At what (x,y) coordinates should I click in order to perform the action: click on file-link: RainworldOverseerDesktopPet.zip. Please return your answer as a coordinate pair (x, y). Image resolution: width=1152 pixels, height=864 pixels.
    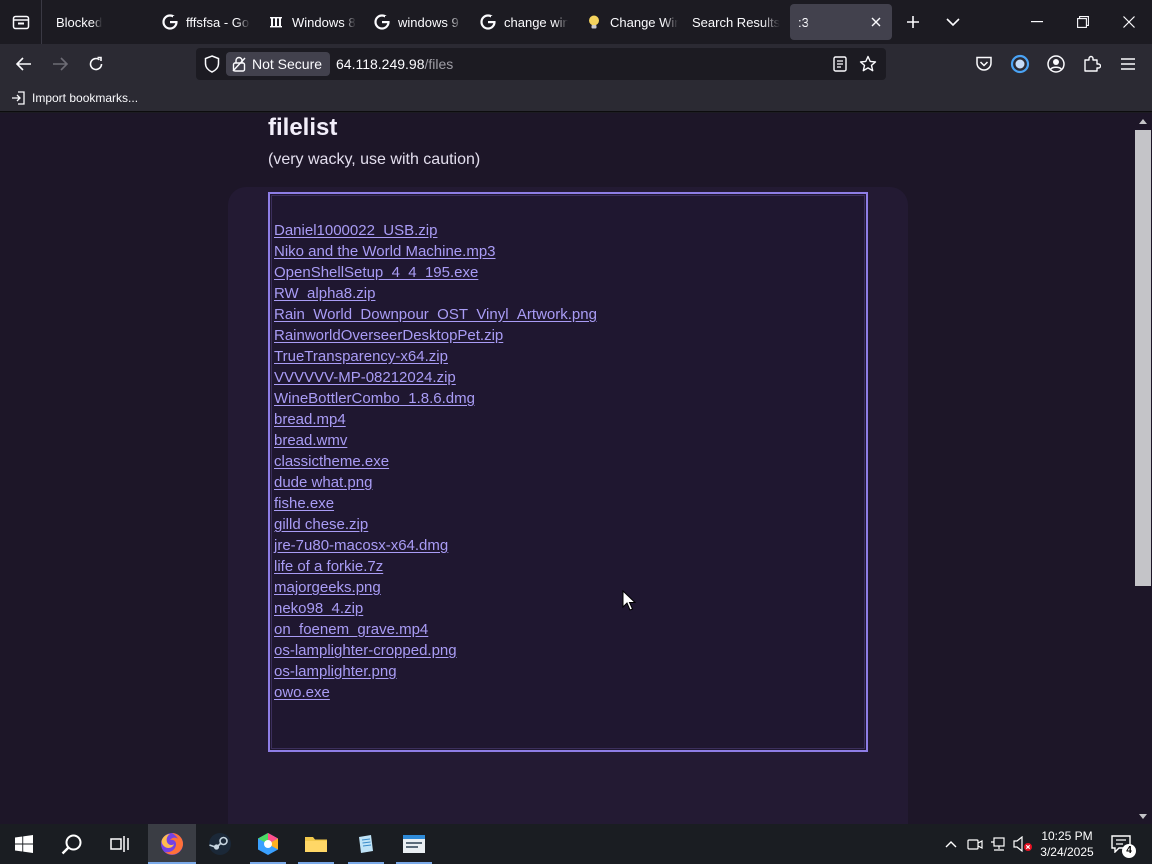
    Looking at the image, I should click on (388, 335).